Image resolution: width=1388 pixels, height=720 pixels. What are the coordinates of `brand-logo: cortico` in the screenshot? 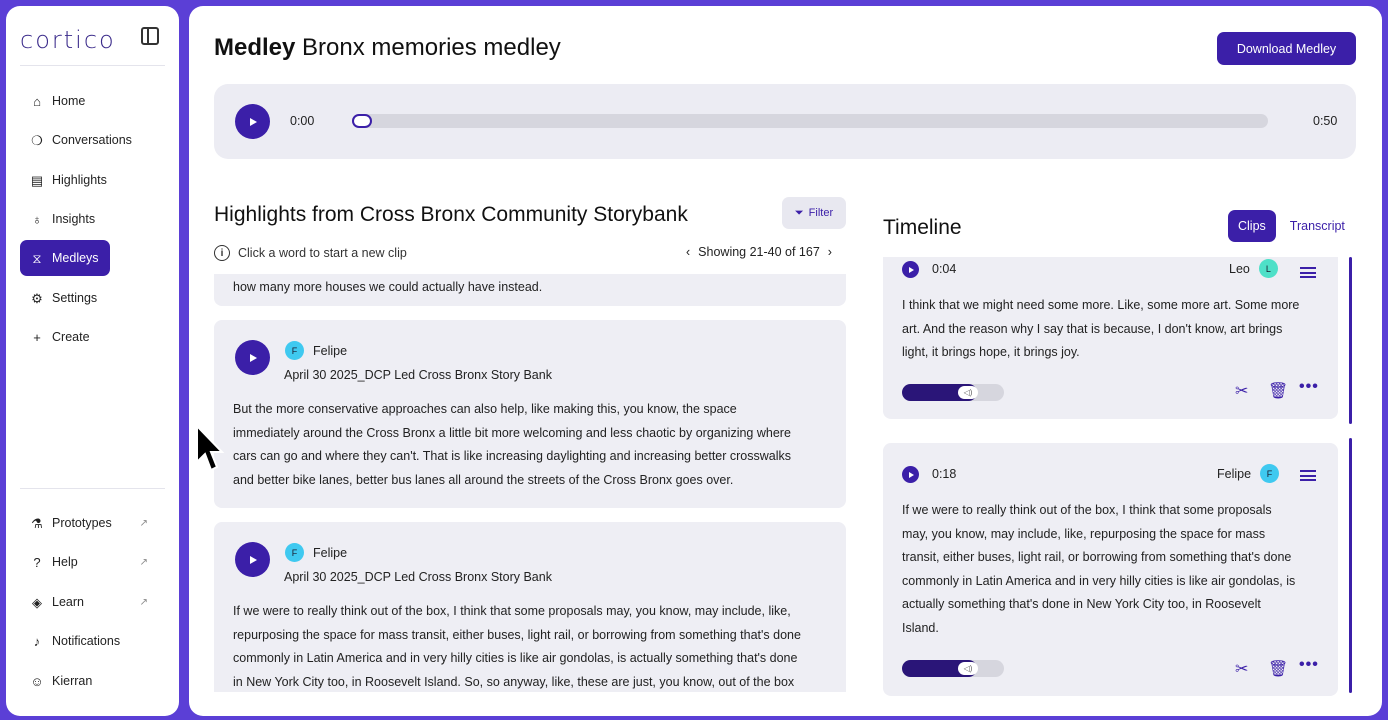 It's located at (68, 40).